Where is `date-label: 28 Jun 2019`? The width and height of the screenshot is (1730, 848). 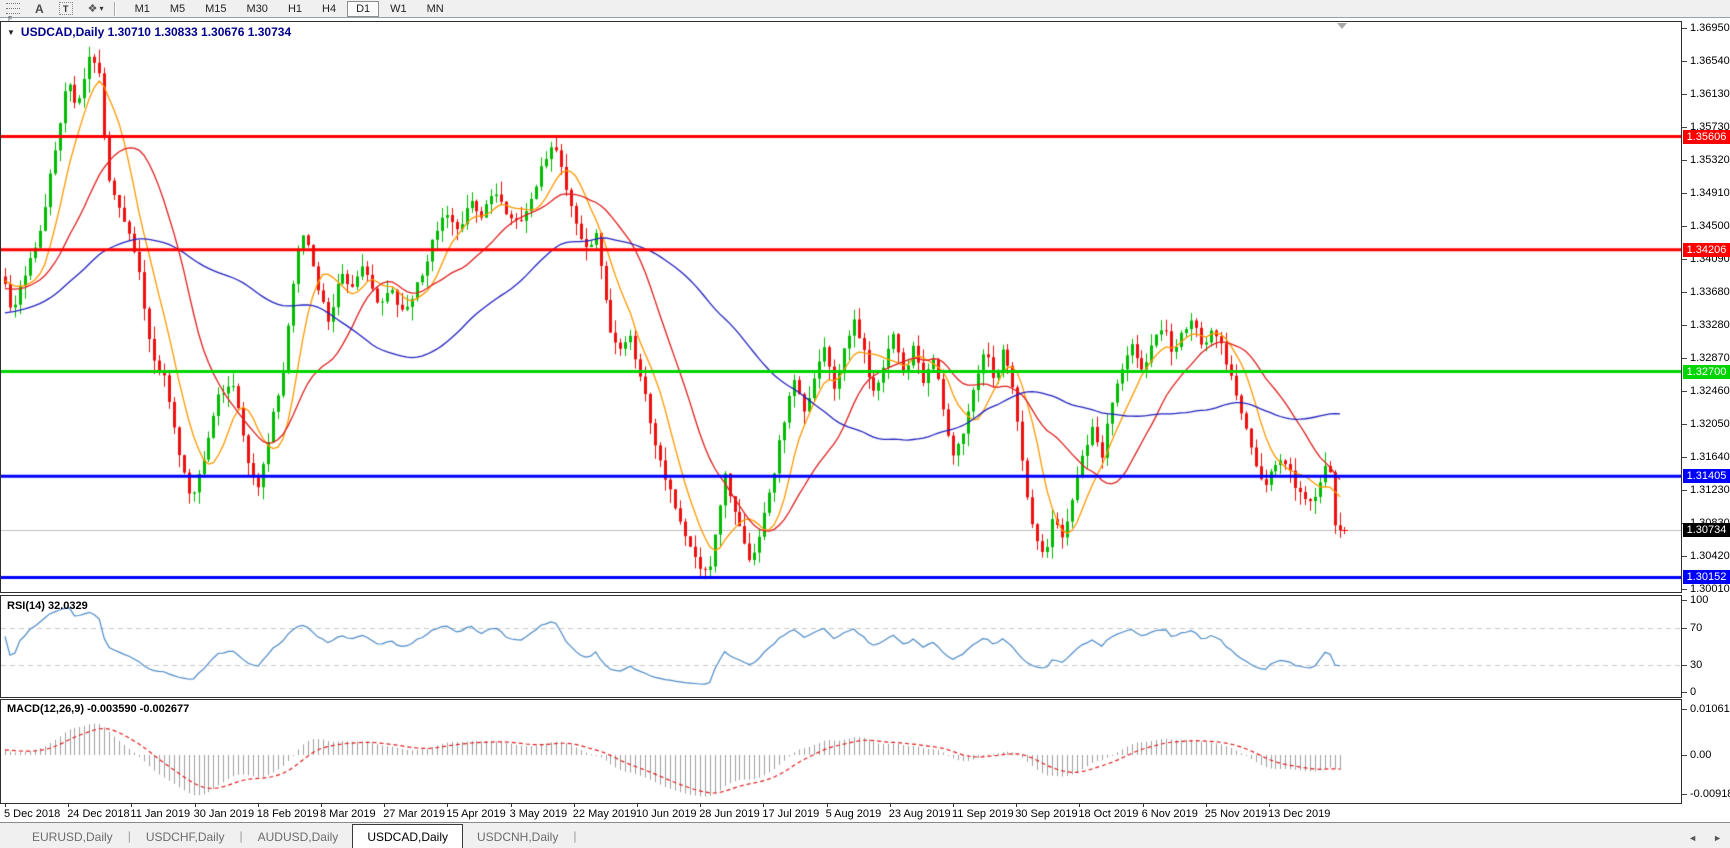 date-label: 28 Jun 2019 is located at coordinates (729, 812).